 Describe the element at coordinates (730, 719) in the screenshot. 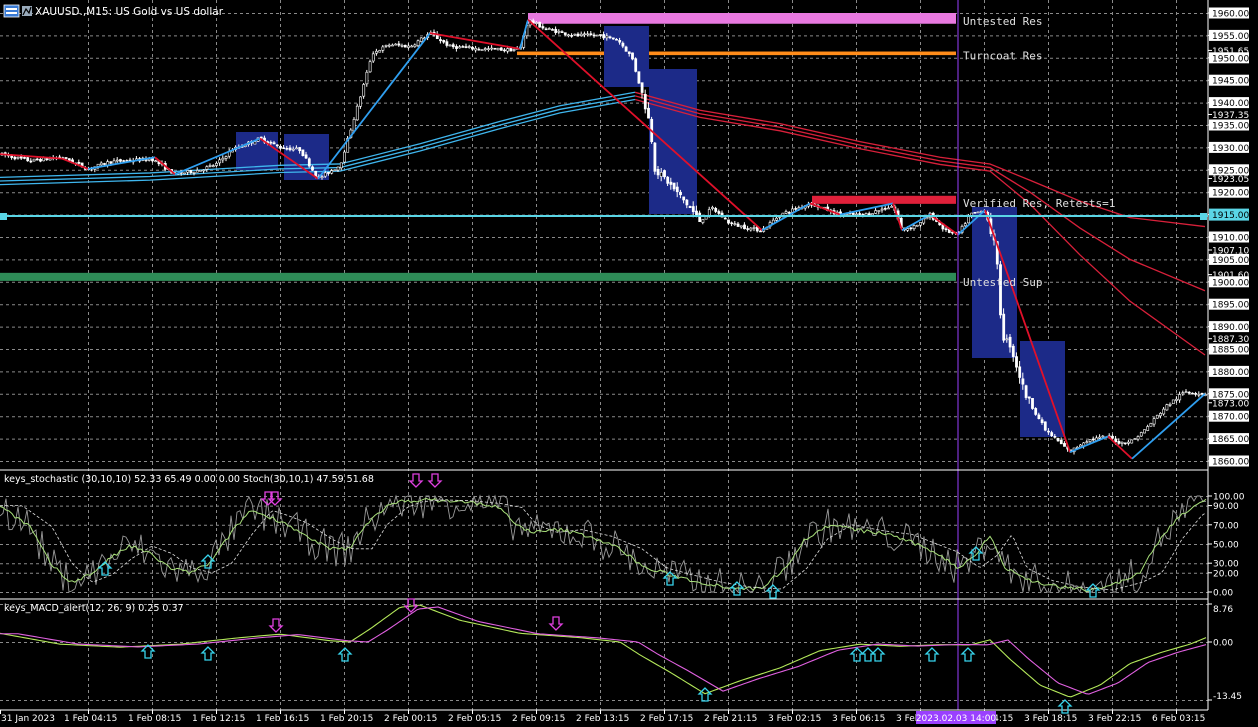

I see `svg-text: 2 Feb 21:15` at that location.